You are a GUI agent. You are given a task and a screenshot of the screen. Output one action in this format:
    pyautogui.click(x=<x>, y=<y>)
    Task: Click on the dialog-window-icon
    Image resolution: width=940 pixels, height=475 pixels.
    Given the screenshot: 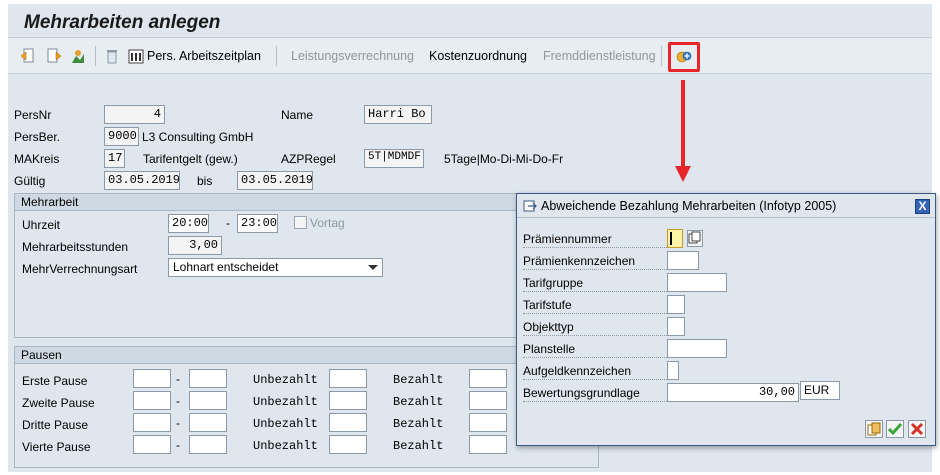 What is the action you would take?
    pyautogui.click(x=530, y=206)
    